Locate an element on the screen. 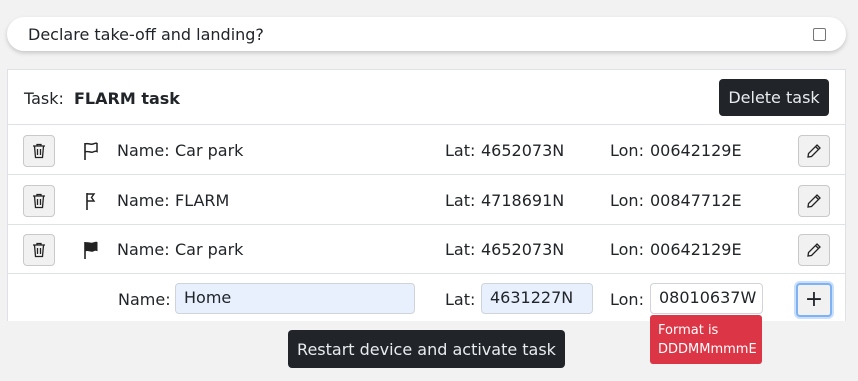  waypoint-row: Name: FLARM Lat: 4718691N Lon: 00847712E is located at coordinates (426, 200).